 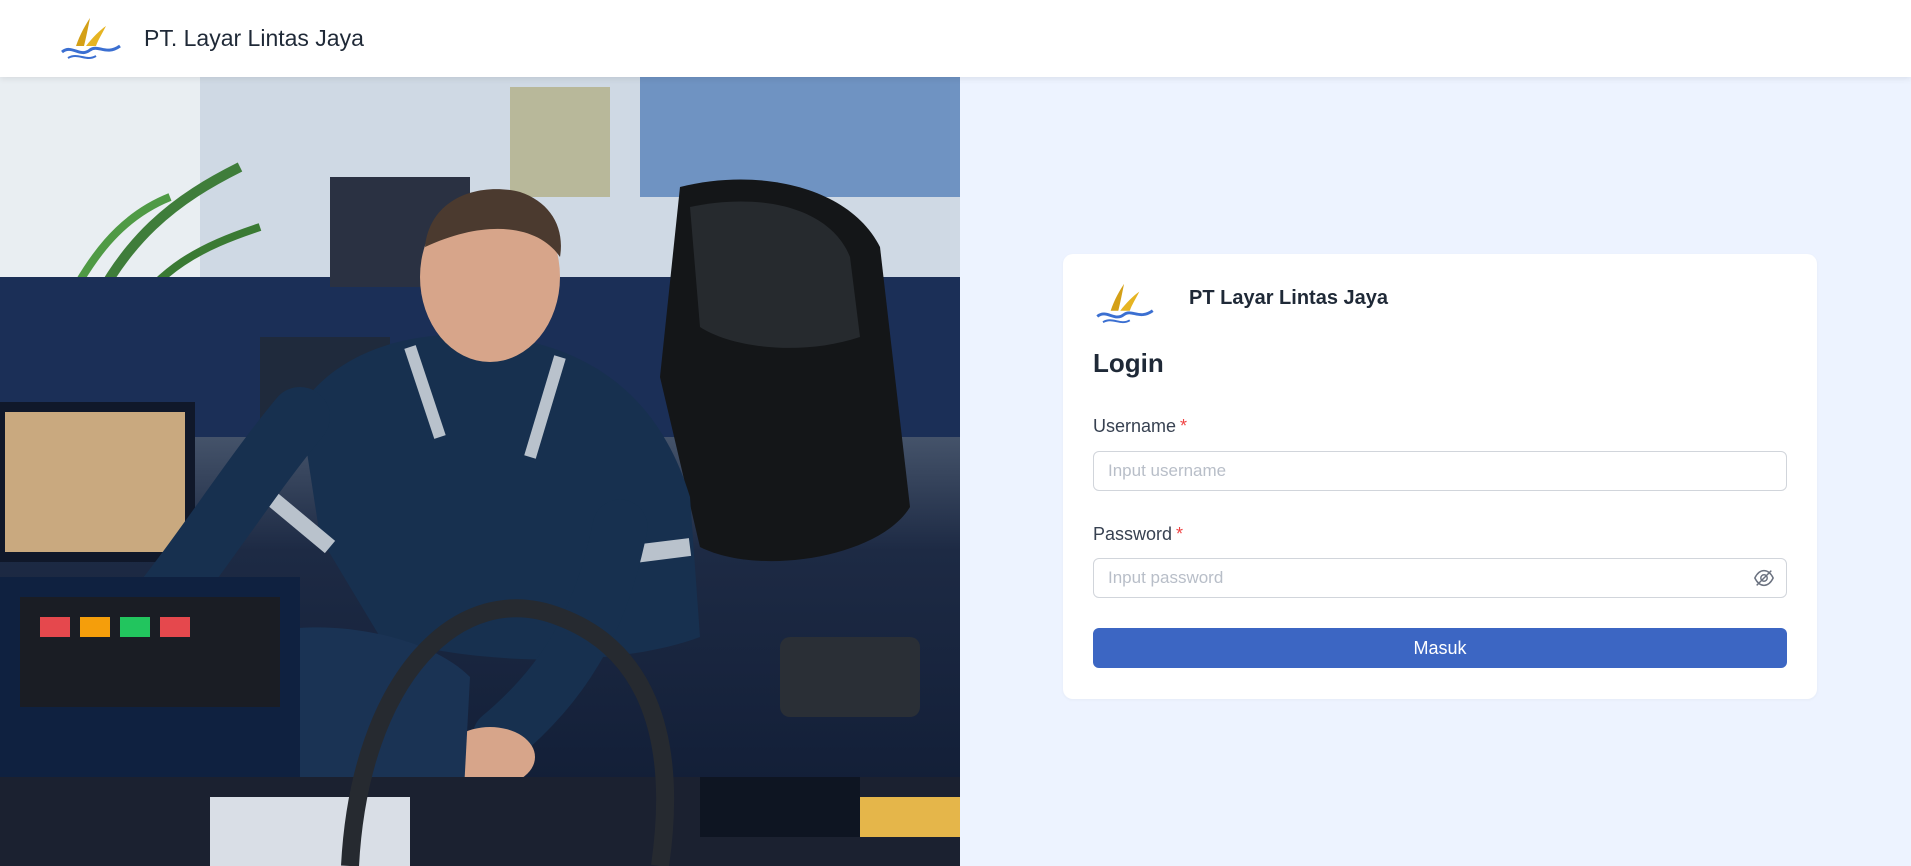 What do you see at coordinates (1440, 471) in the screenshot?
I see `username-input` at bounding box center [1440, 471].